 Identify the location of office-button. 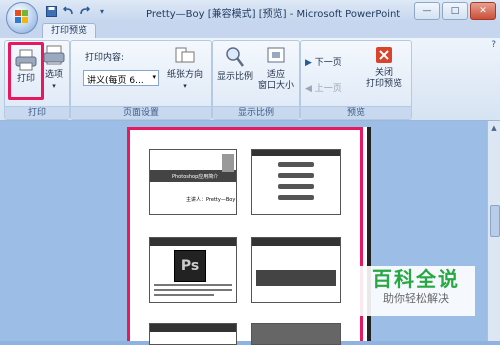
(22, 18).